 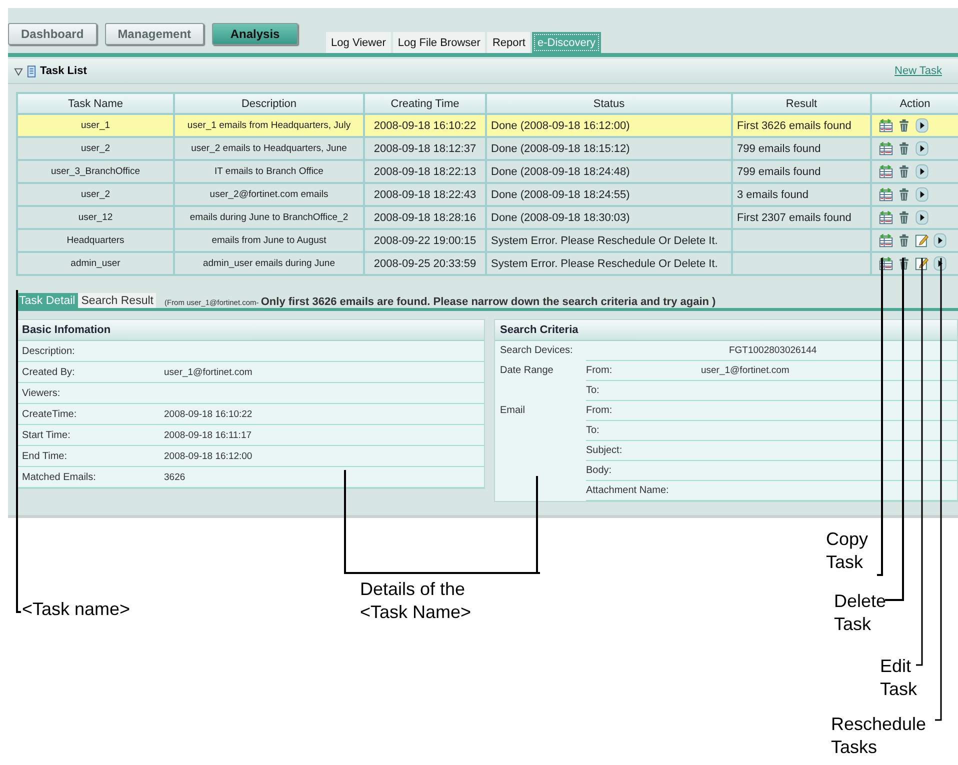 I want to click on table-cell: IT emails to Branch Office, so click(x=269, y=171).